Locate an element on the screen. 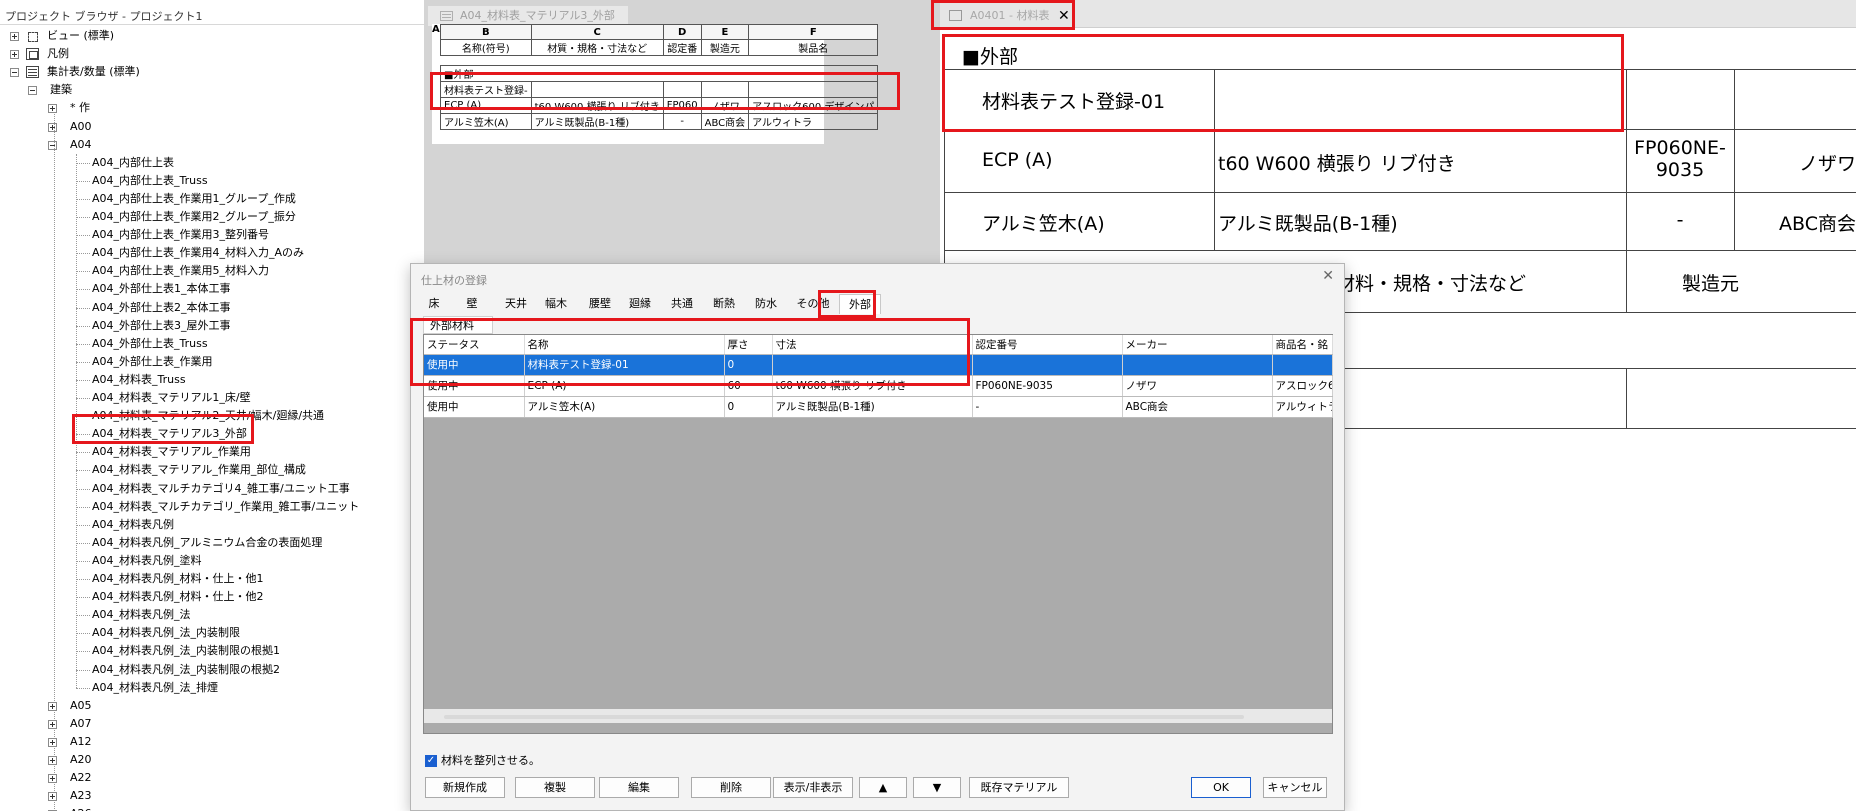  tree-item-schedule: A04_材料表_マテリアル3_外部 is located at coordinates (210, 434).